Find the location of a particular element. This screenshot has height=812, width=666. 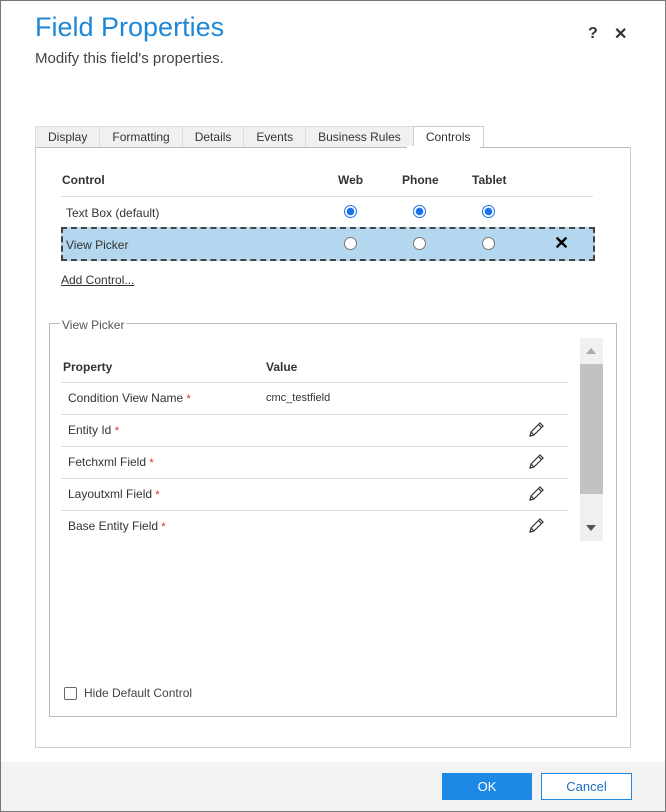

tab-formatting: Formatting is located at coordinates (141, 137).